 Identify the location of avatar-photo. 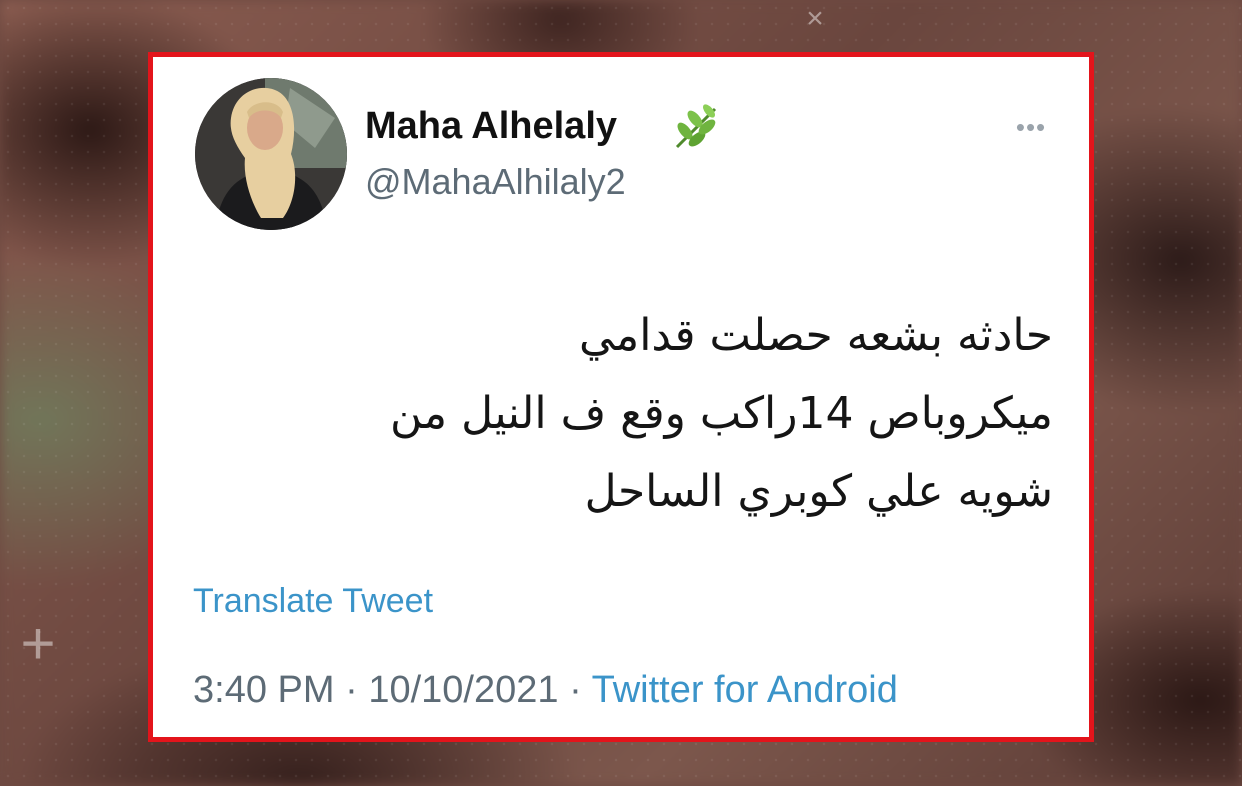
(271, 154).